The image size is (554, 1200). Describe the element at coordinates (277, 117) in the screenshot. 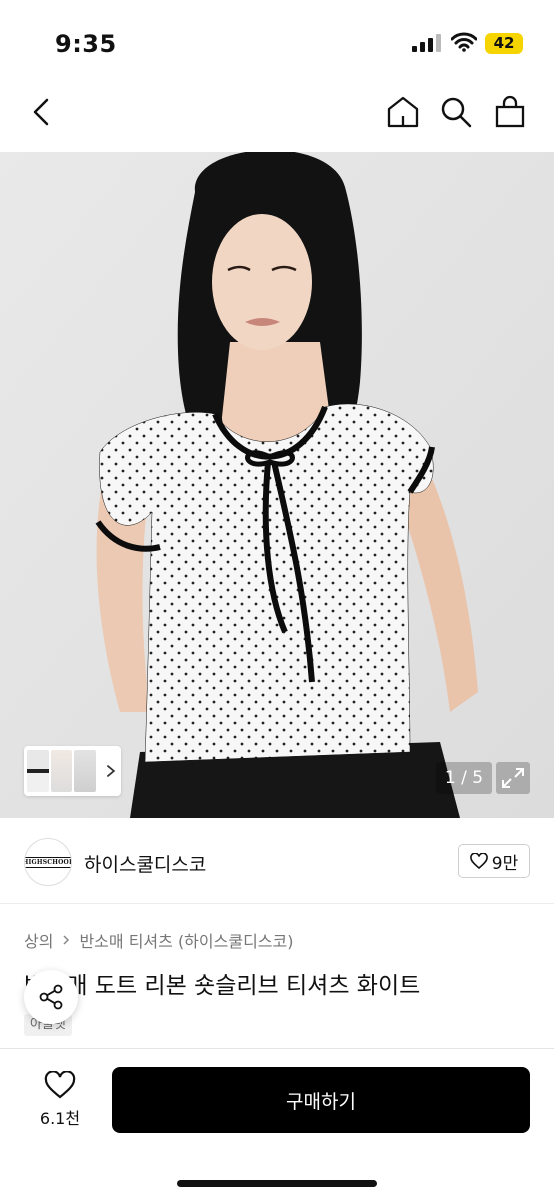

I see `top-nav` at that location.